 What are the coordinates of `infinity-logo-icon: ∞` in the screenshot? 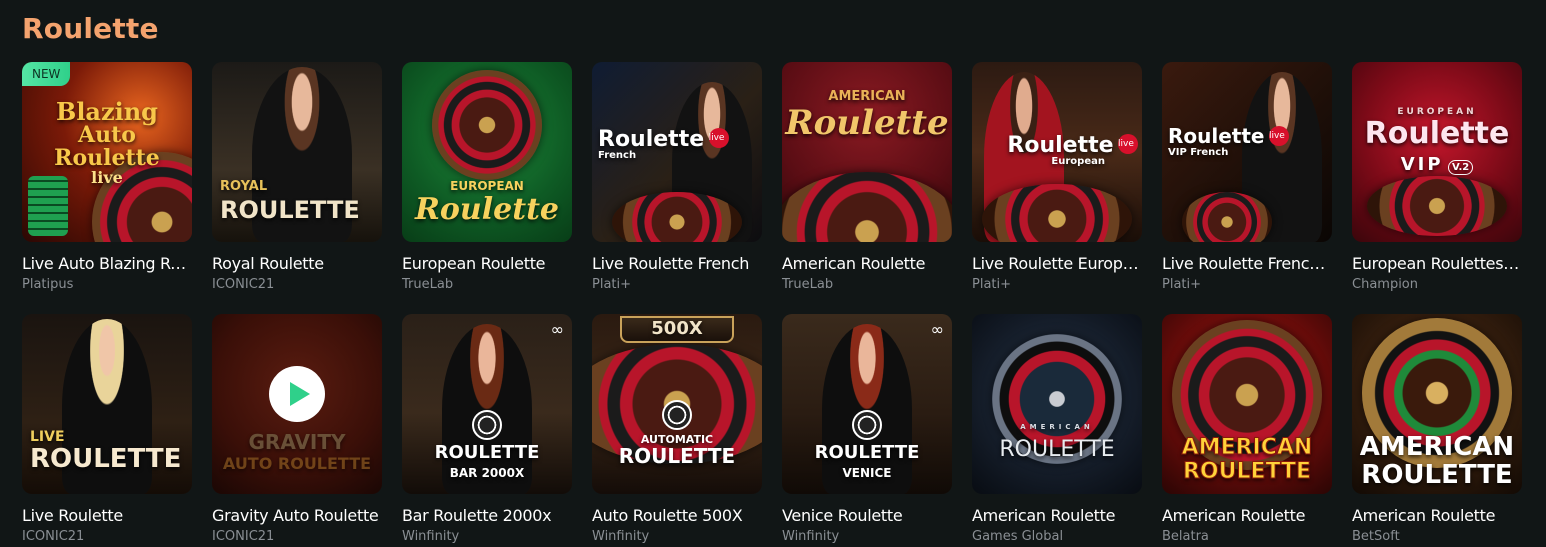 It's located at (937, 329).